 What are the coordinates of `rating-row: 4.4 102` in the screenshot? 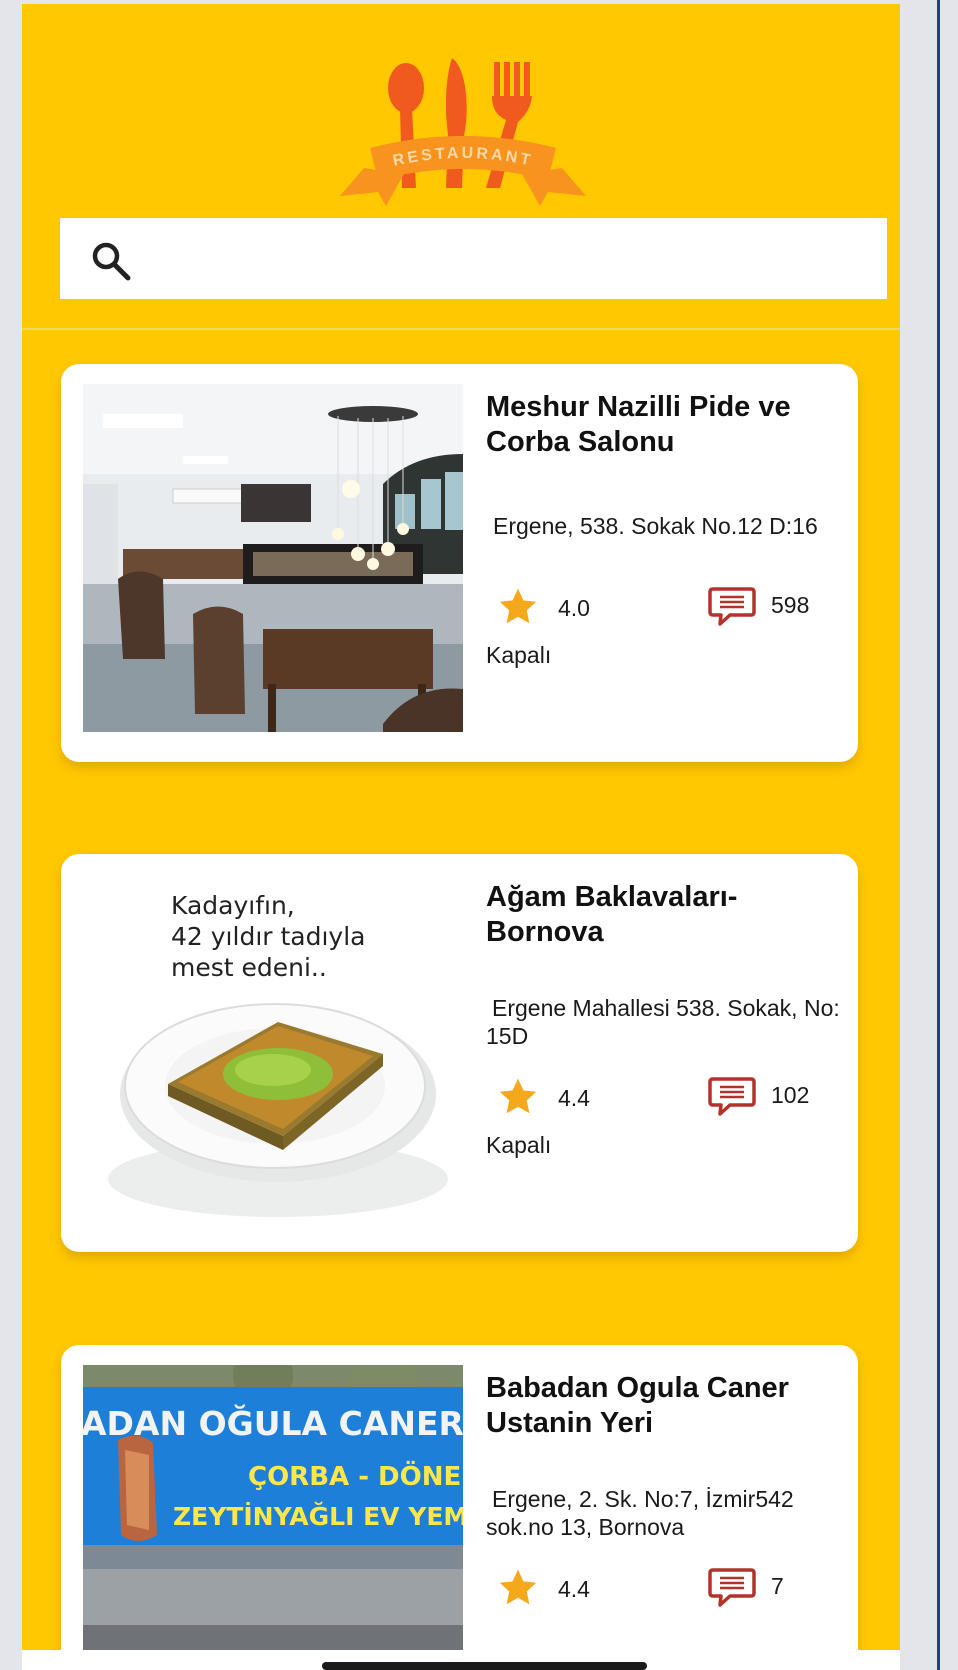 It's located at (666, 1097).